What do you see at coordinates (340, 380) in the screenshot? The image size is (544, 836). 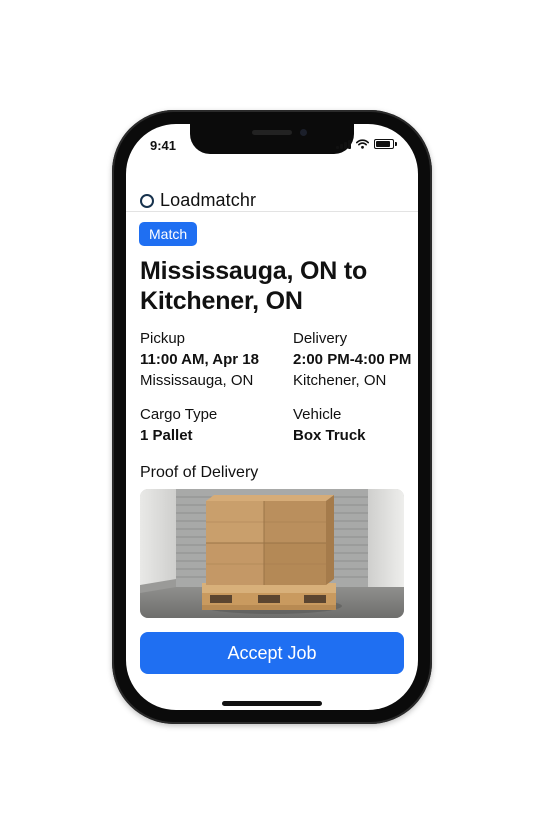 I see `delivery-location: Kitchener, ON` at bounding box center [340, 380].